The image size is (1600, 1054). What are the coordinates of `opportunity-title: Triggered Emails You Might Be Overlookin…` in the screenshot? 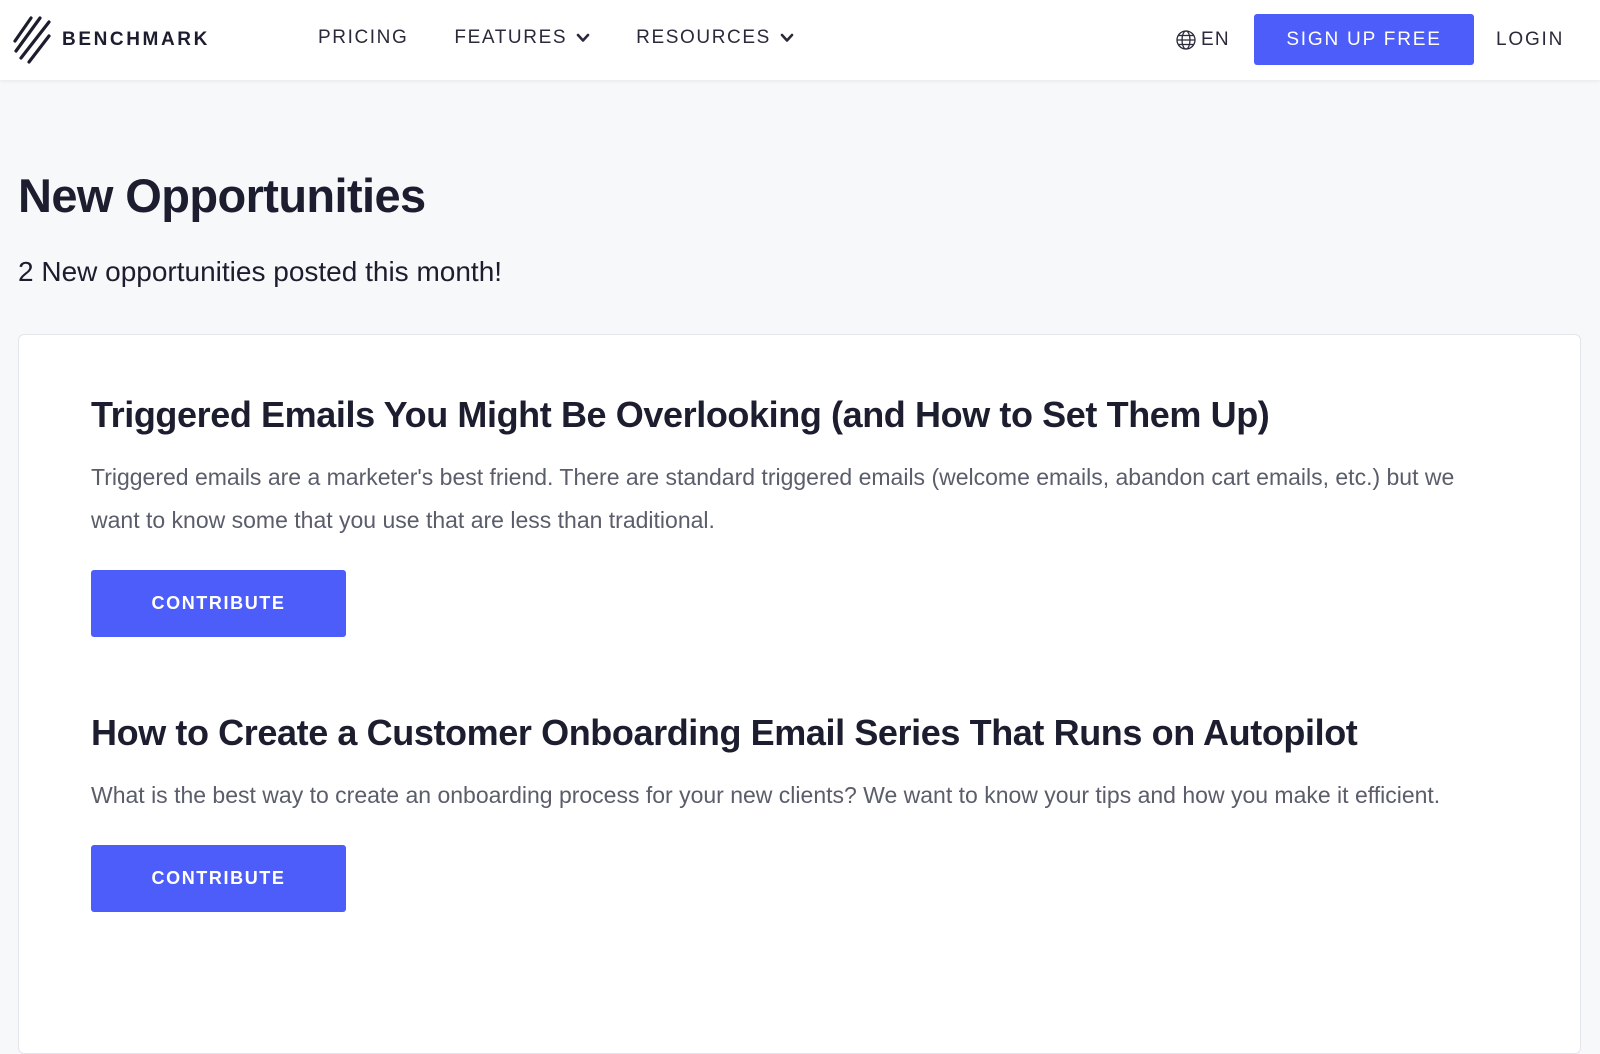 It's located at (680, 414).